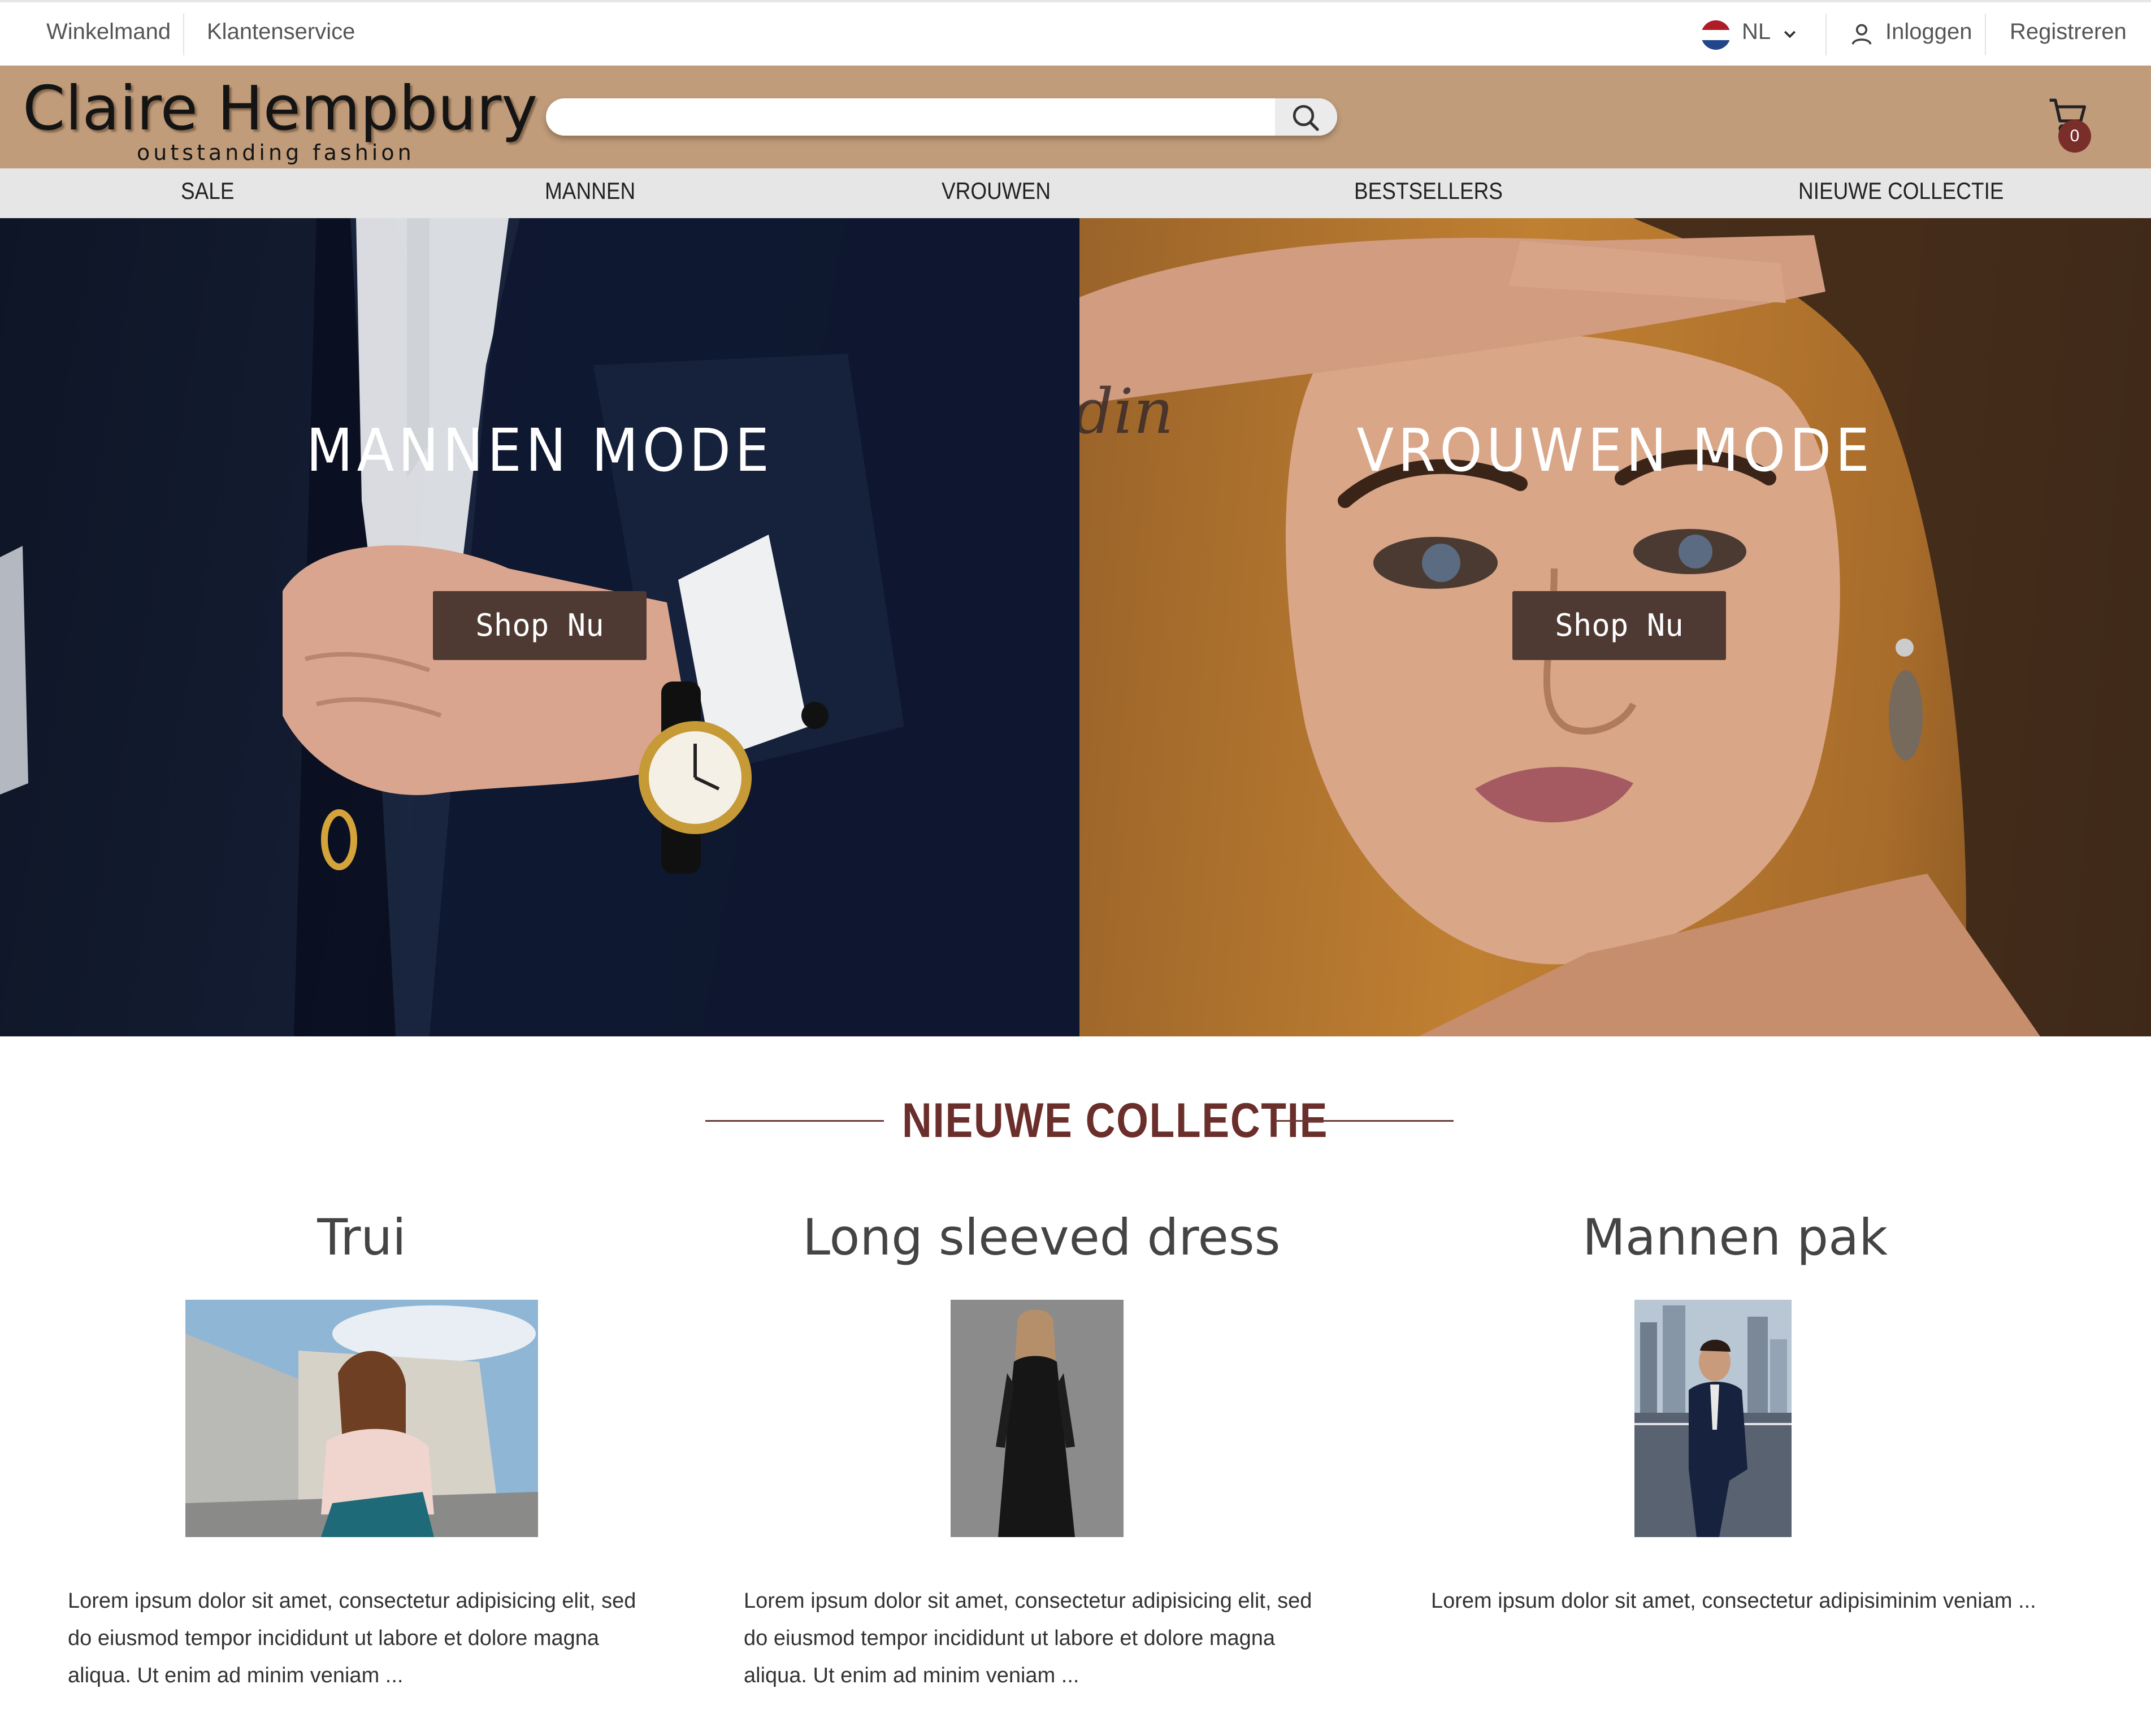 The width and height of the screenshot is (2151, 1736). I want to click on netherlands-flag-icon, so click(1716, 35).